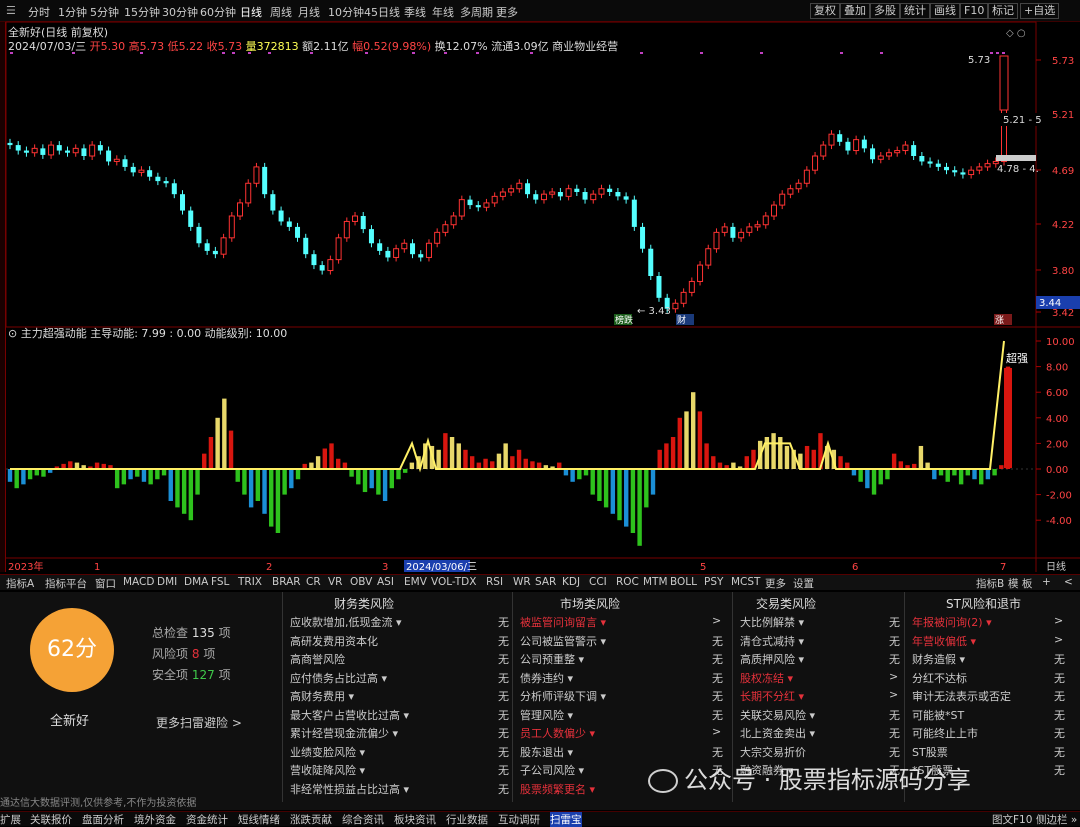 The width and height of the screenshot is (1080, 827). Describe the element at coordinates (1020, 583) in the screenshot. I see `ind-right-1: 模 板` at that location.